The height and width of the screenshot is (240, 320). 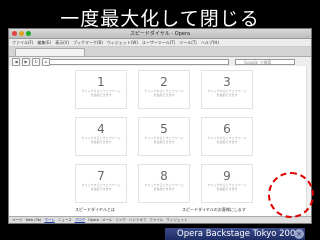 I want to click on speed-dial-cell-6: 6 クリックするとウェブページ を追加できます, so click(x=227, y=136).